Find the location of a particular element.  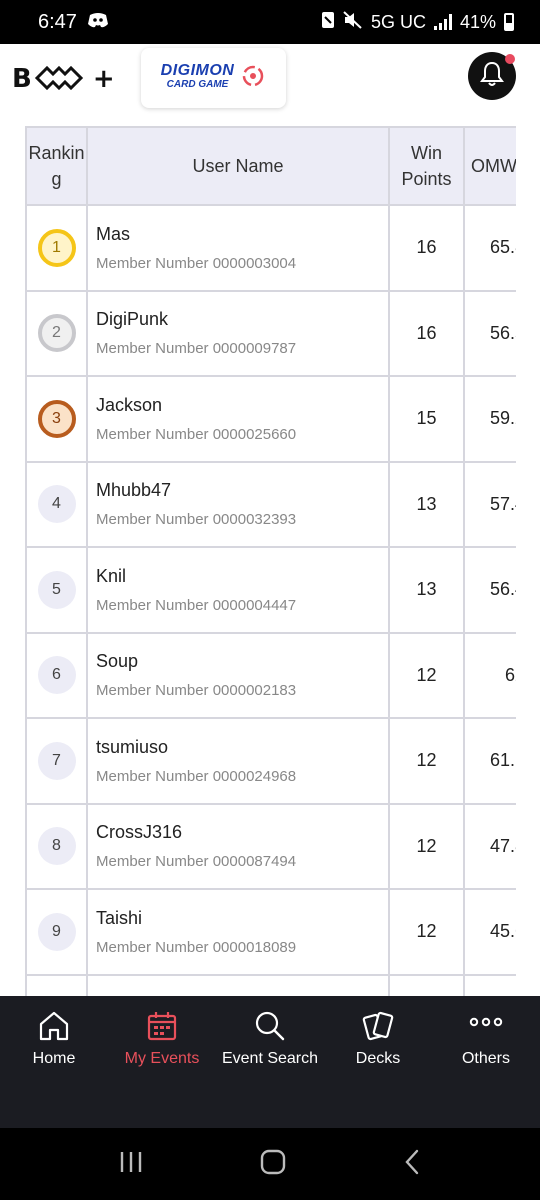

rank-badge: 5 is located at coordinates (56, 589).